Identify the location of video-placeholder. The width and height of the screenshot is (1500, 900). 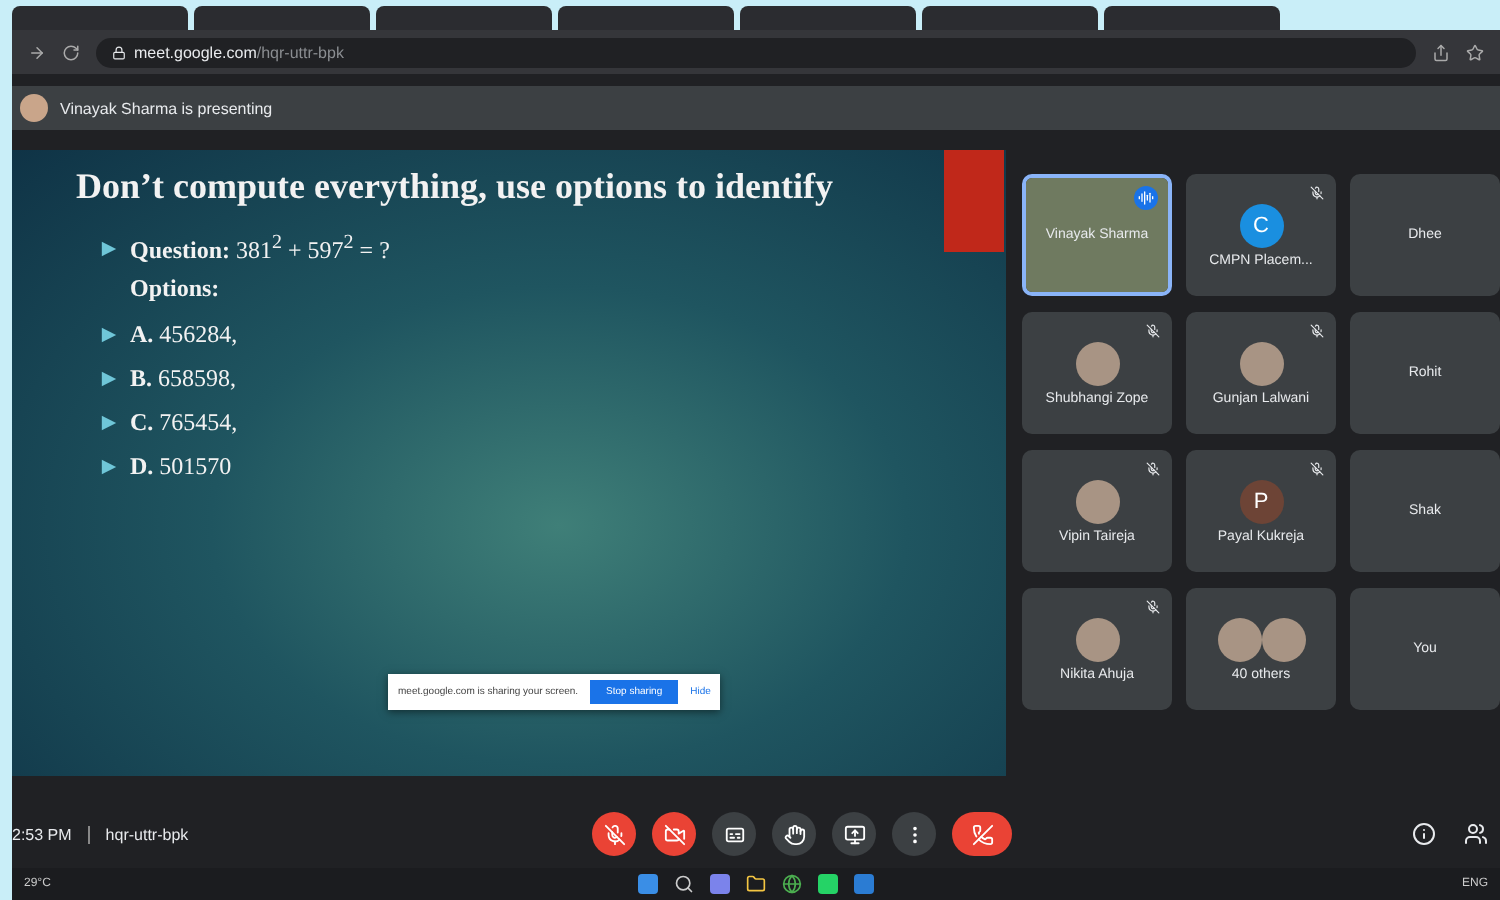
(1097, 235).